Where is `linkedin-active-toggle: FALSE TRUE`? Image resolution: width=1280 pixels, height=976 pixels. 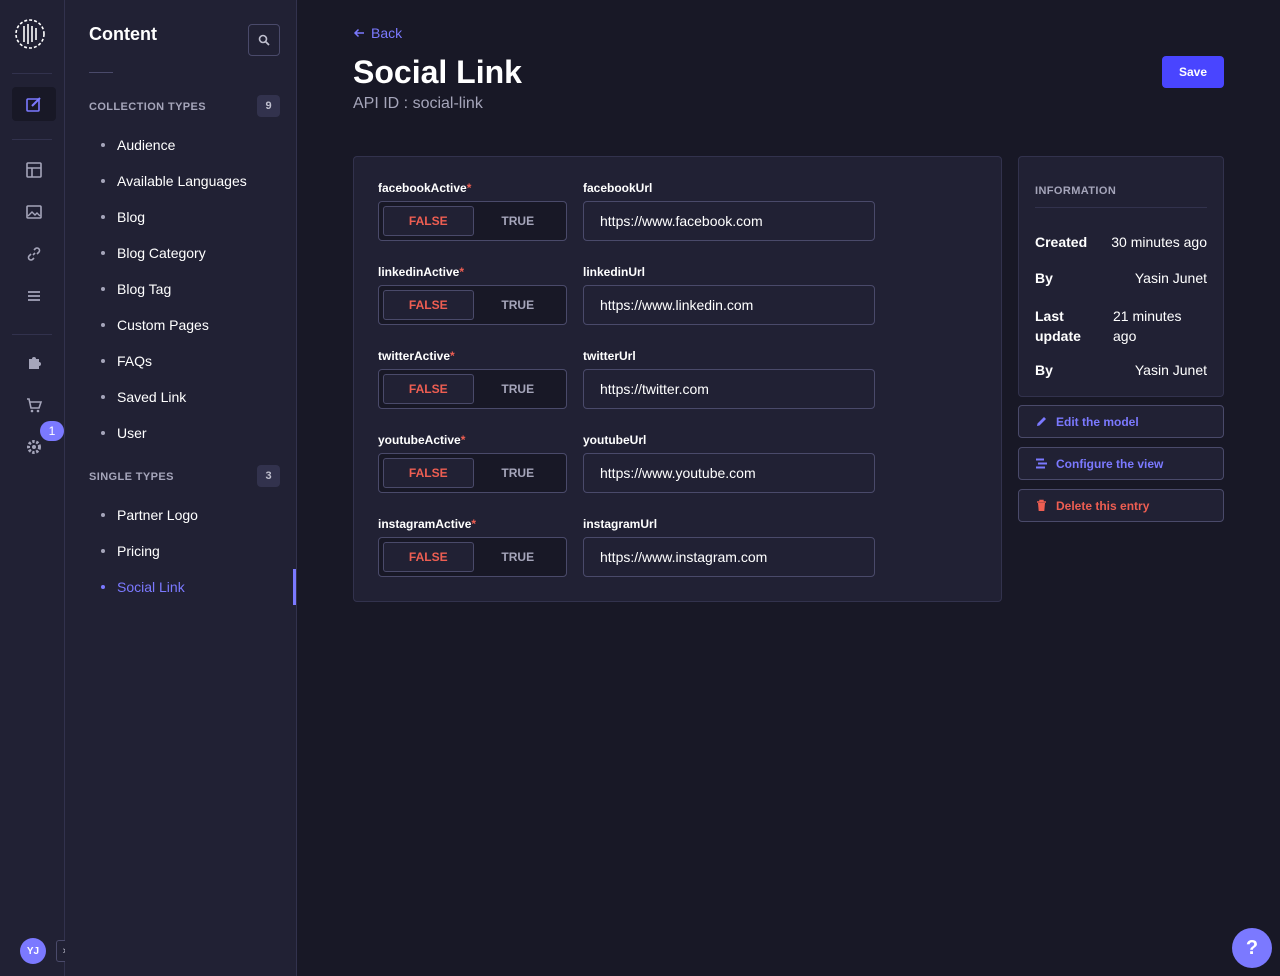
linkedin-active-toggle: FALSE TRUE is located at coordinates (472, 305).